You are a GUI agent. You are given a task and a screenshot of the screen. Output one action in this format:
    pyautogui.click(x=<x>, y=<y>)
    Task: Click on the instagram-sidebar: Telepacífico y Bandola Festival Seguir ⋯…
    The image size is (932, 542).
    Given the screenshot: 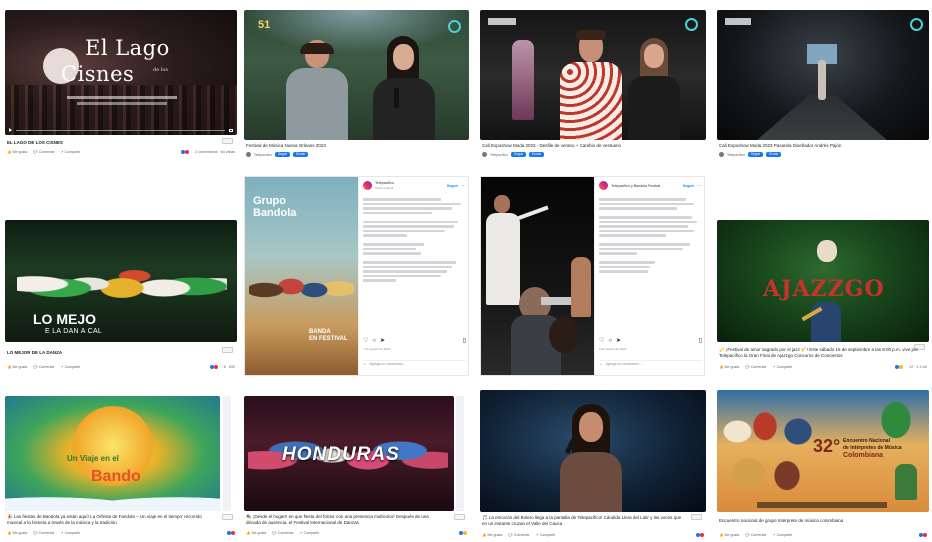 What is the action you would take?
    pyautogui.click(x=649, y=276)
    